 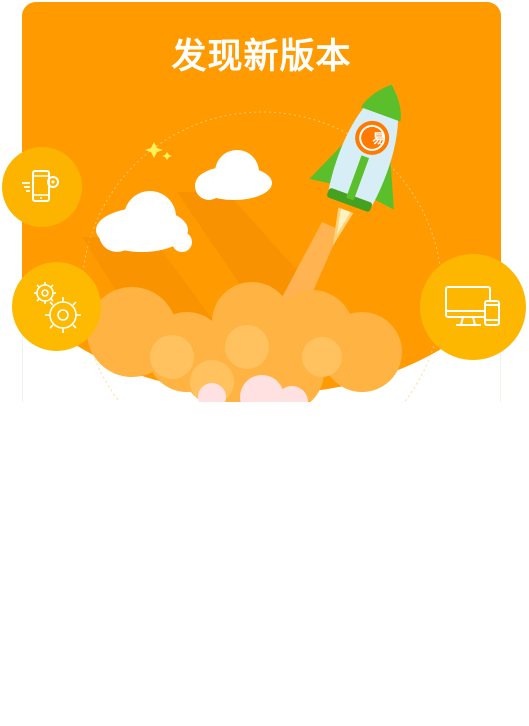 I want to click on phone-settings-icon, so click(x=40, y=186).